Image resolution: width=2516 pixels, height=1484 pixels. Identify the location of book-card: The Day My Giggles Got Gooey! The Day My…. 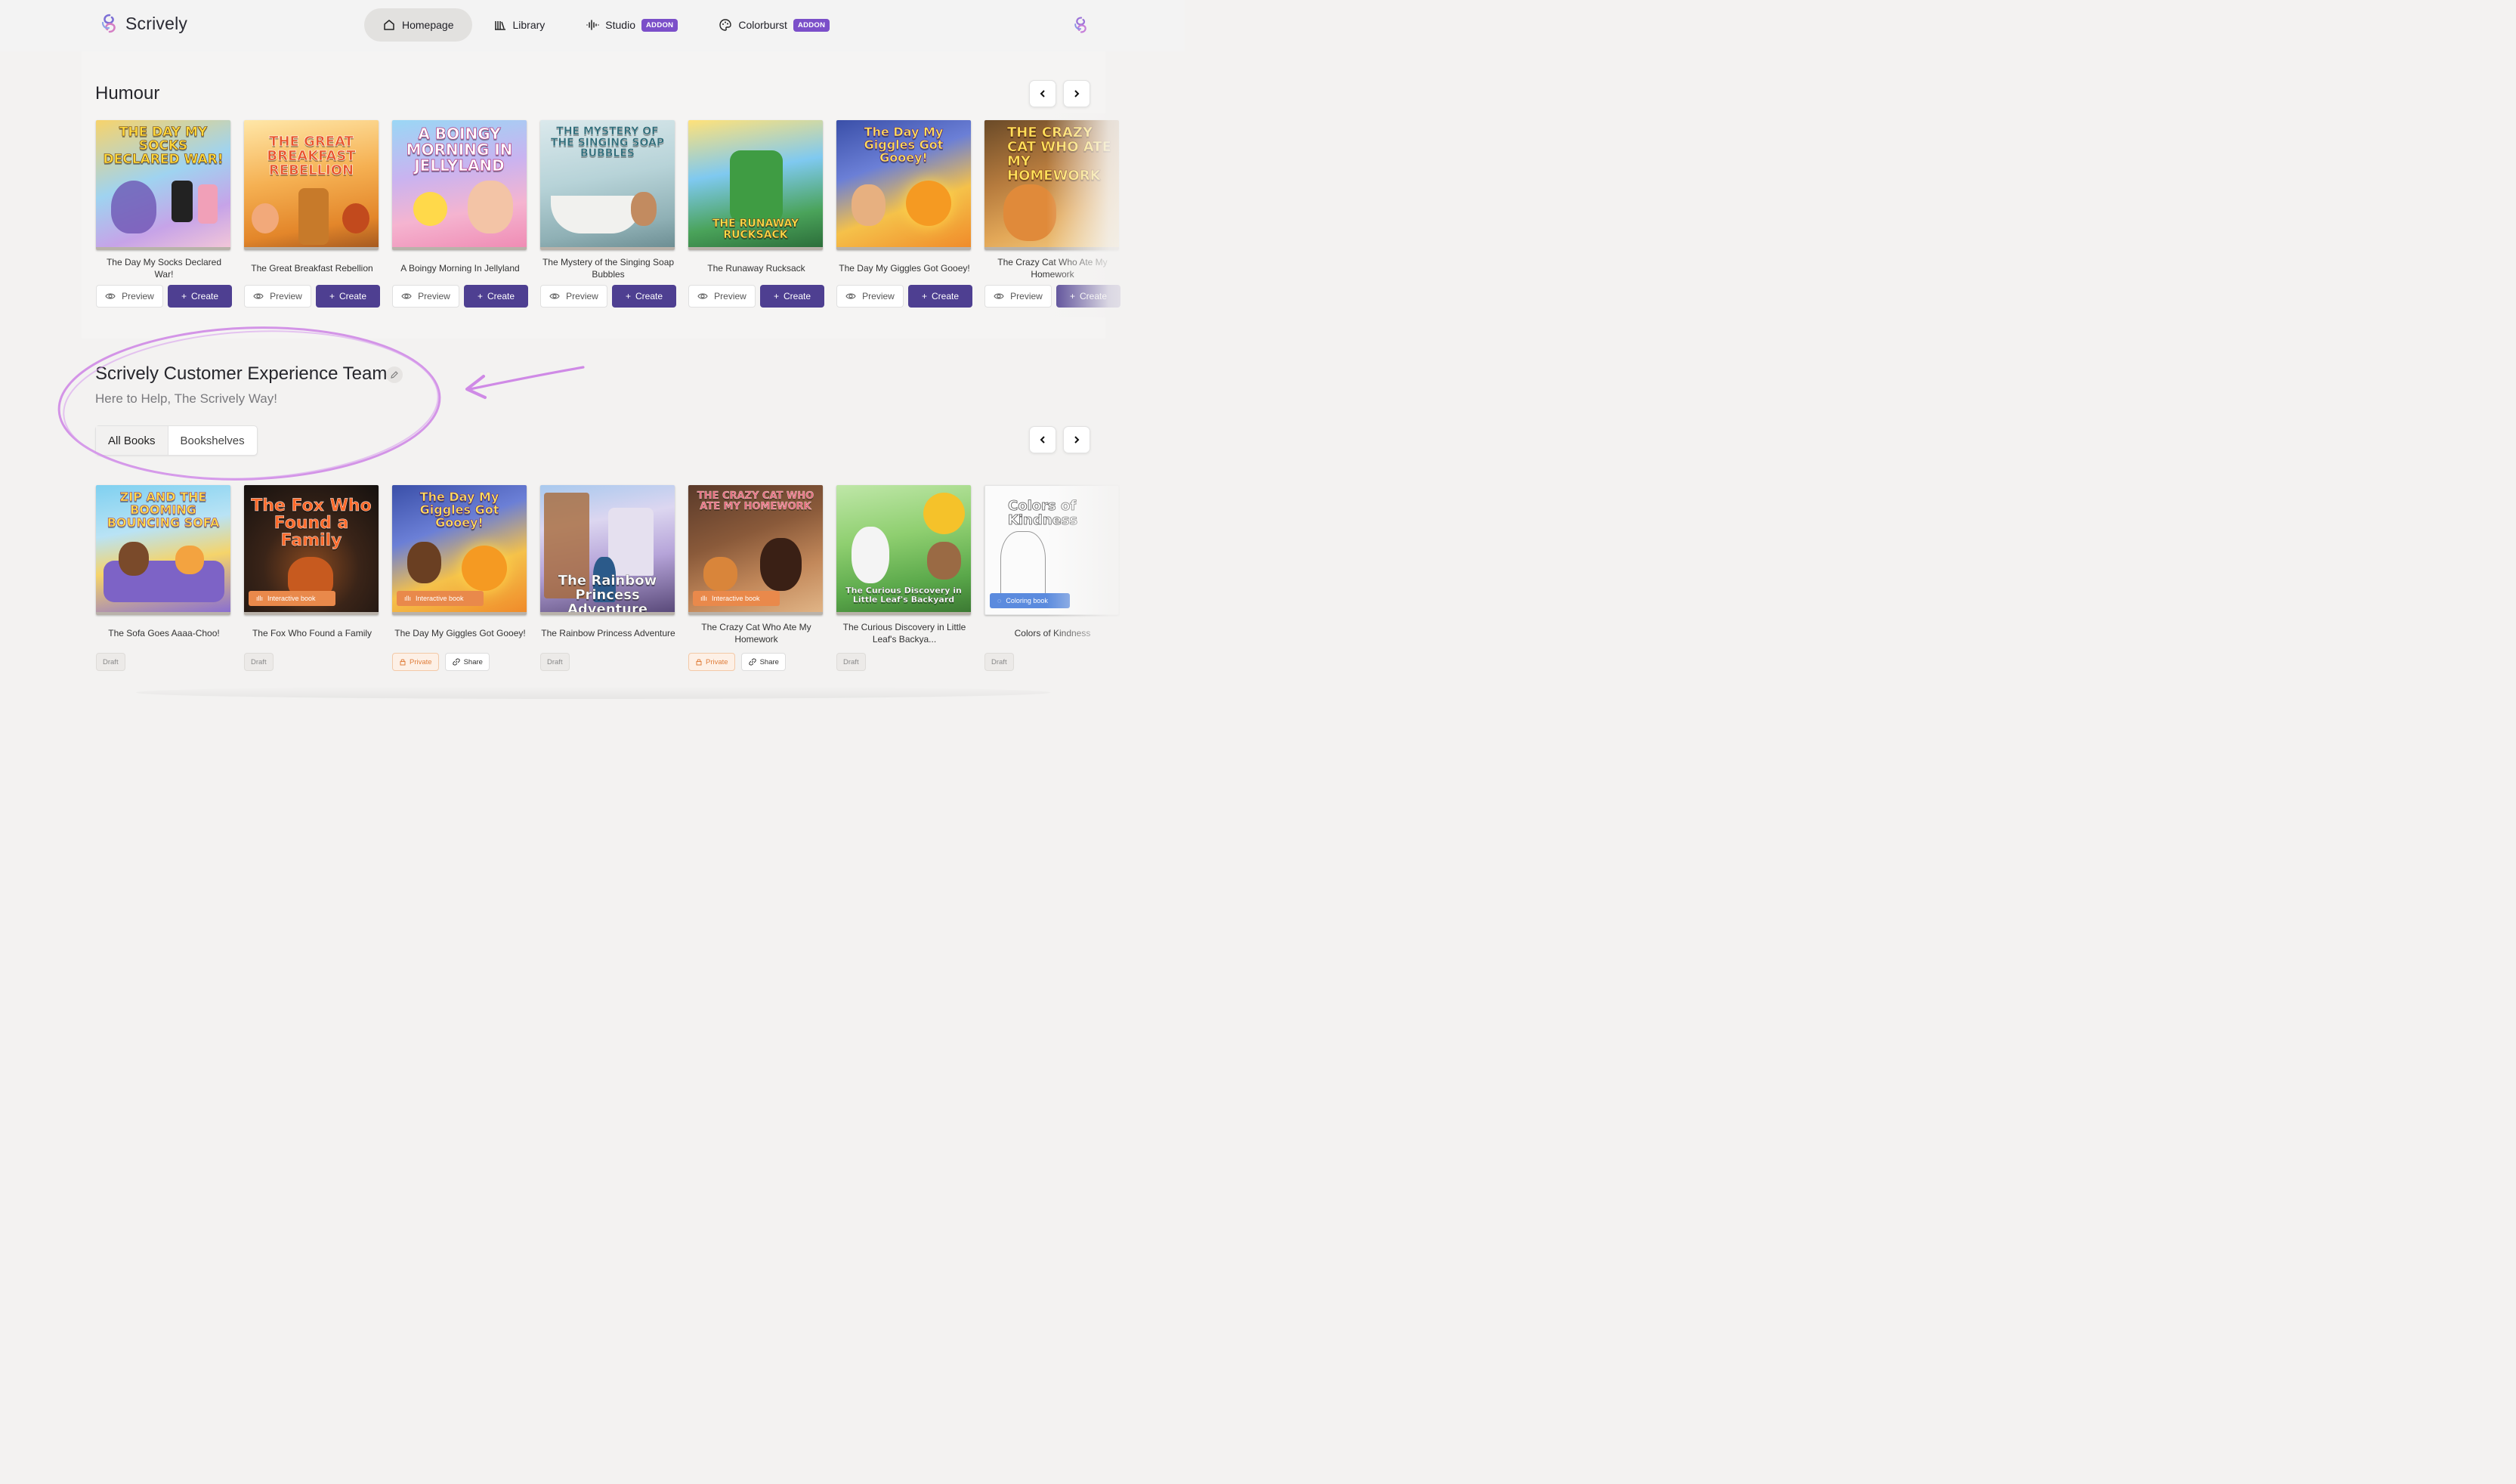
(904, 214).